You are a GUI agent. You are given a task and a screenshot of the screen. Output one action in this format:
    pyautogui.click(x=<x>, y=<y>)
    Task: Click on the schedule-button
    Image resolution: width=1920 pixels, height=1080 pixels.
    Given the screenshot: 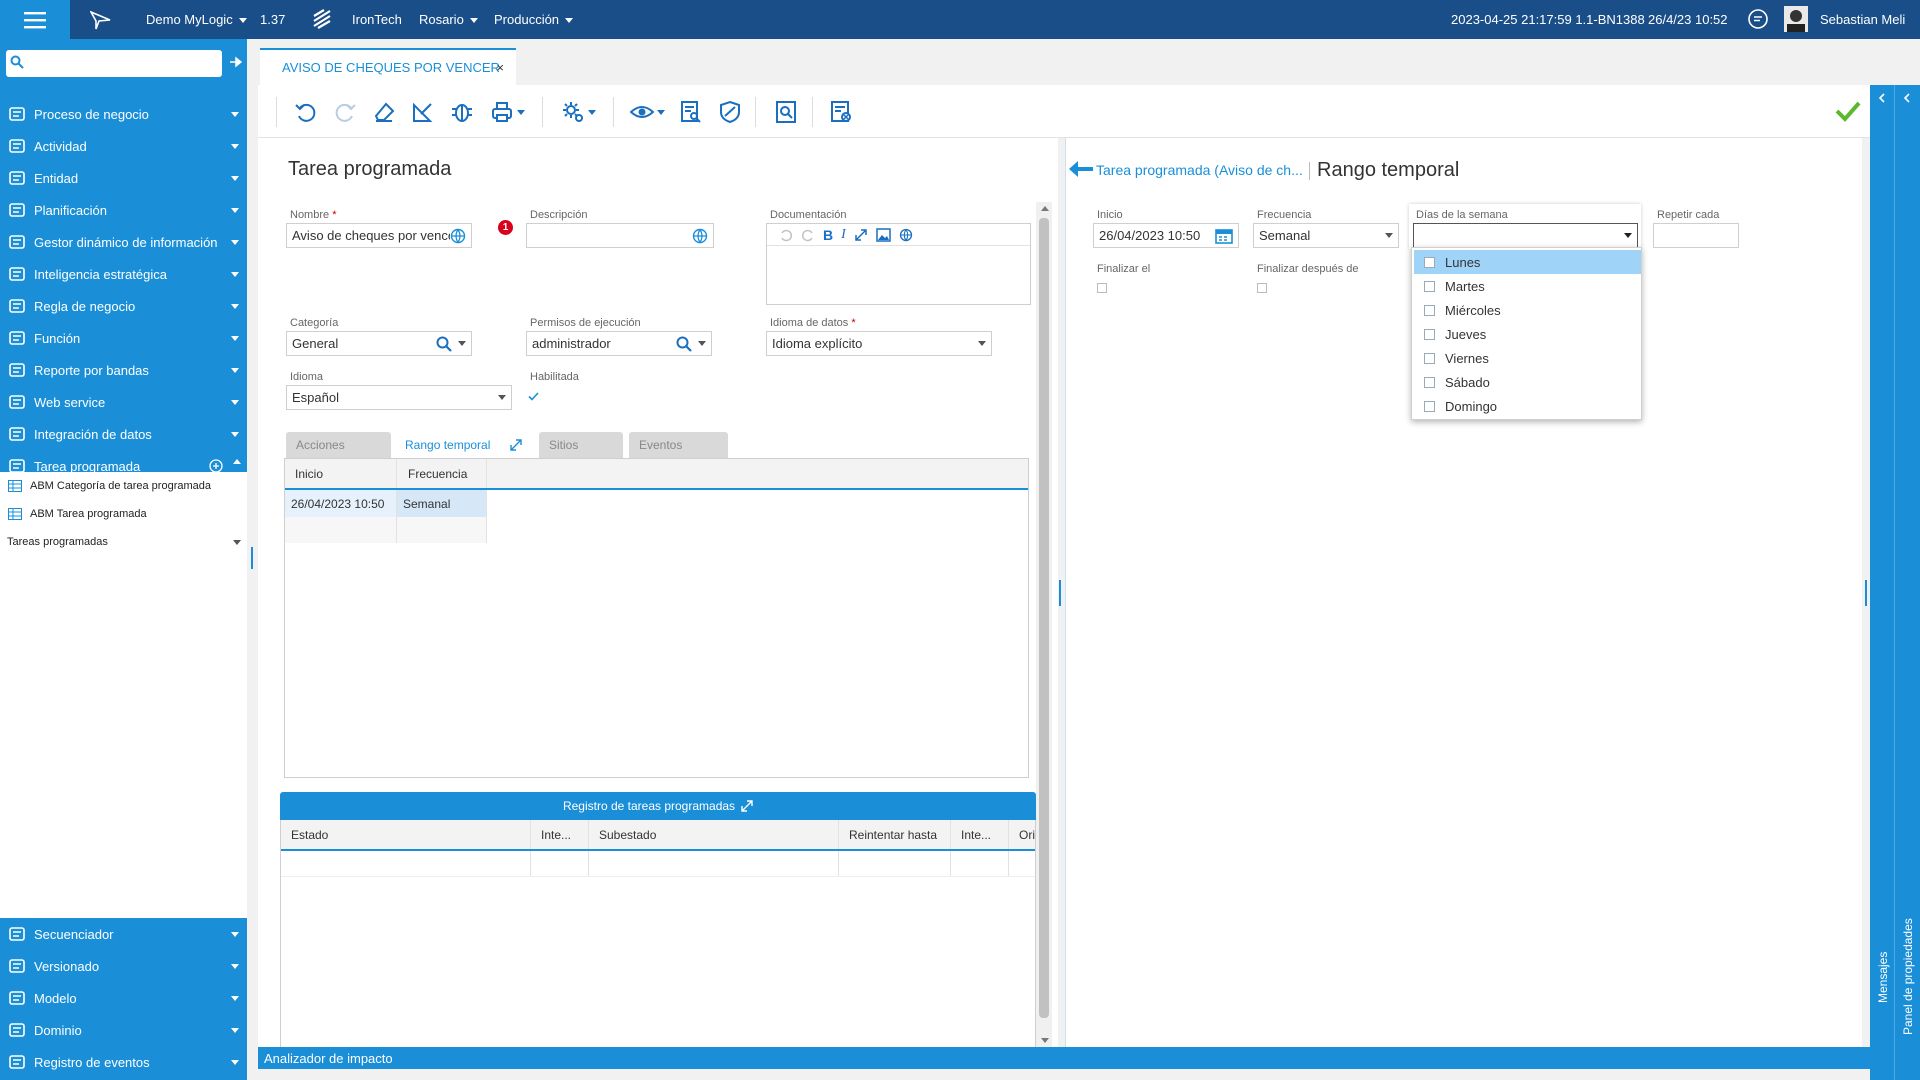 What is the action you would take?
    pyautogui.click(x=841, y=112)
    